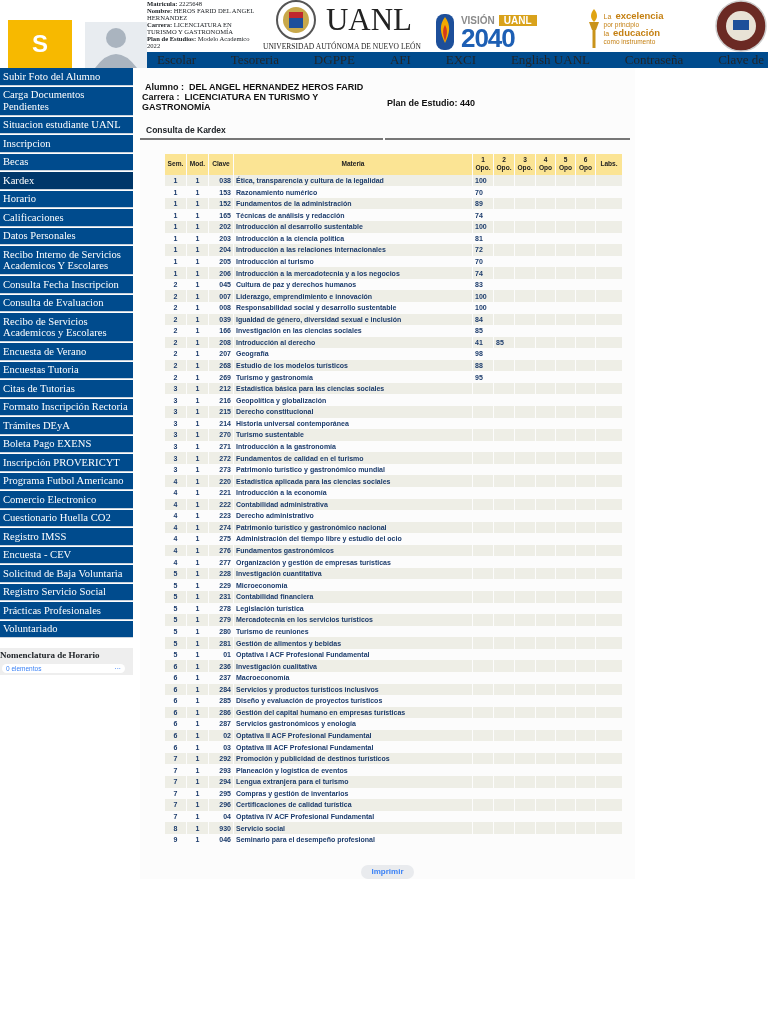  What do you see at coordinates (186, 130) in the screenshot?
I see `section-title: Consulta de Kardex` at bounding box center [186, 130].